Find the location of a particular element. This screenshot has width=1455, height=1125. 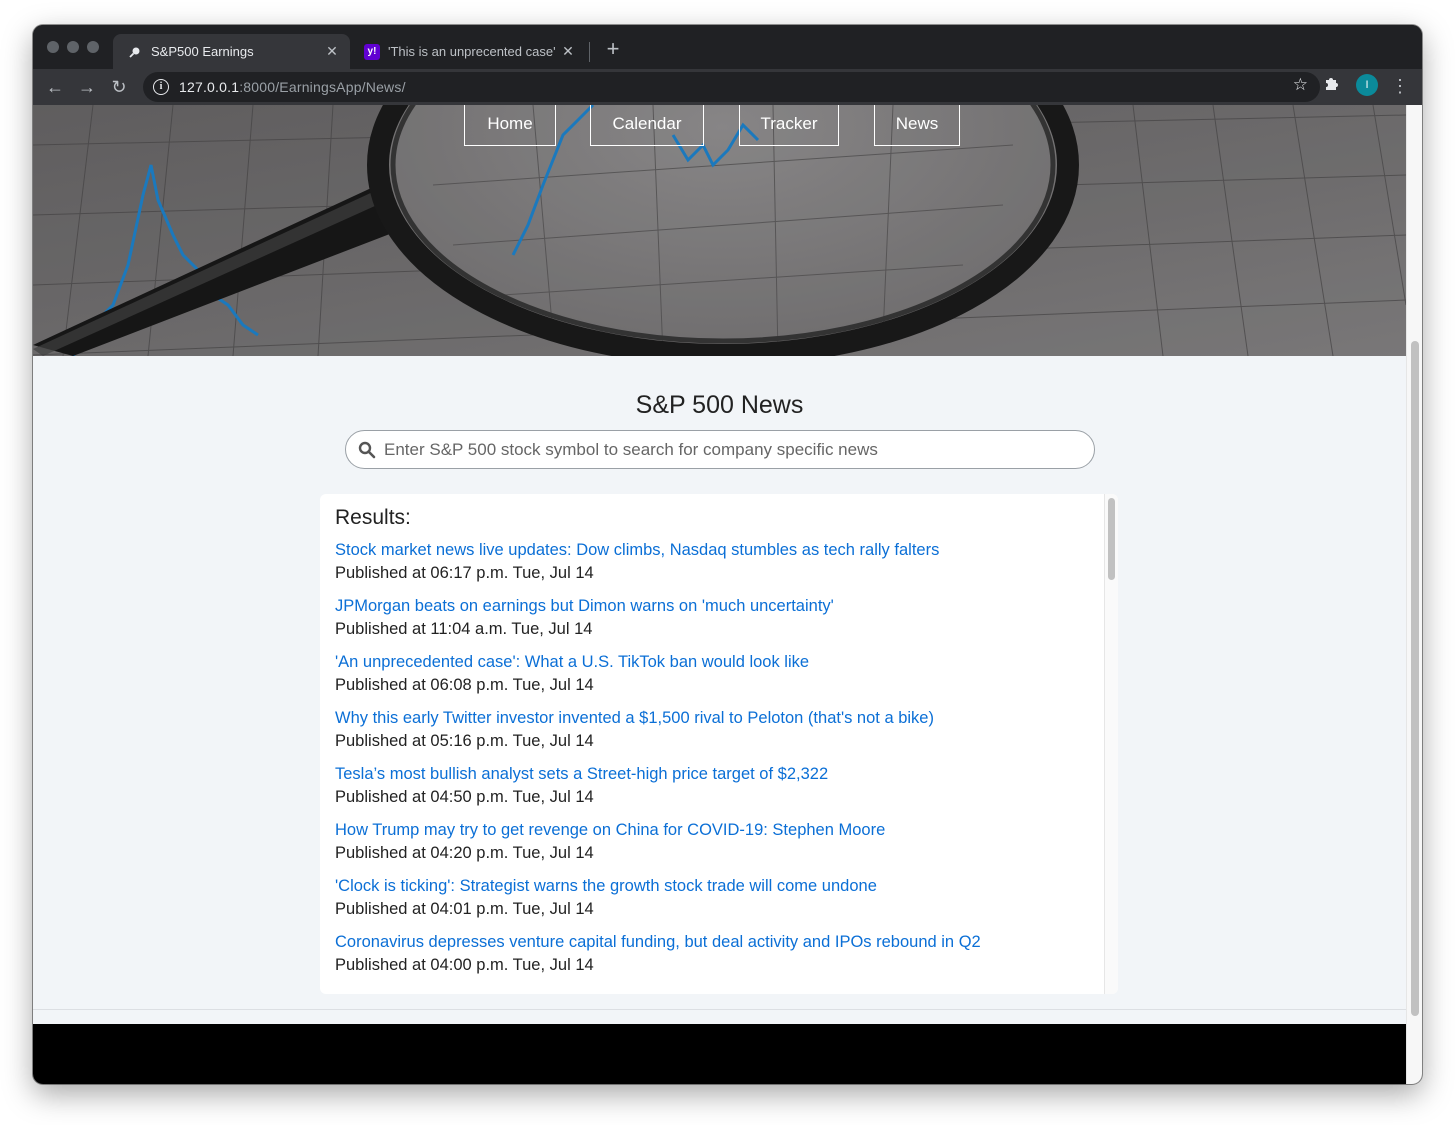

close-window-icon is located at coordinates (53, 47).